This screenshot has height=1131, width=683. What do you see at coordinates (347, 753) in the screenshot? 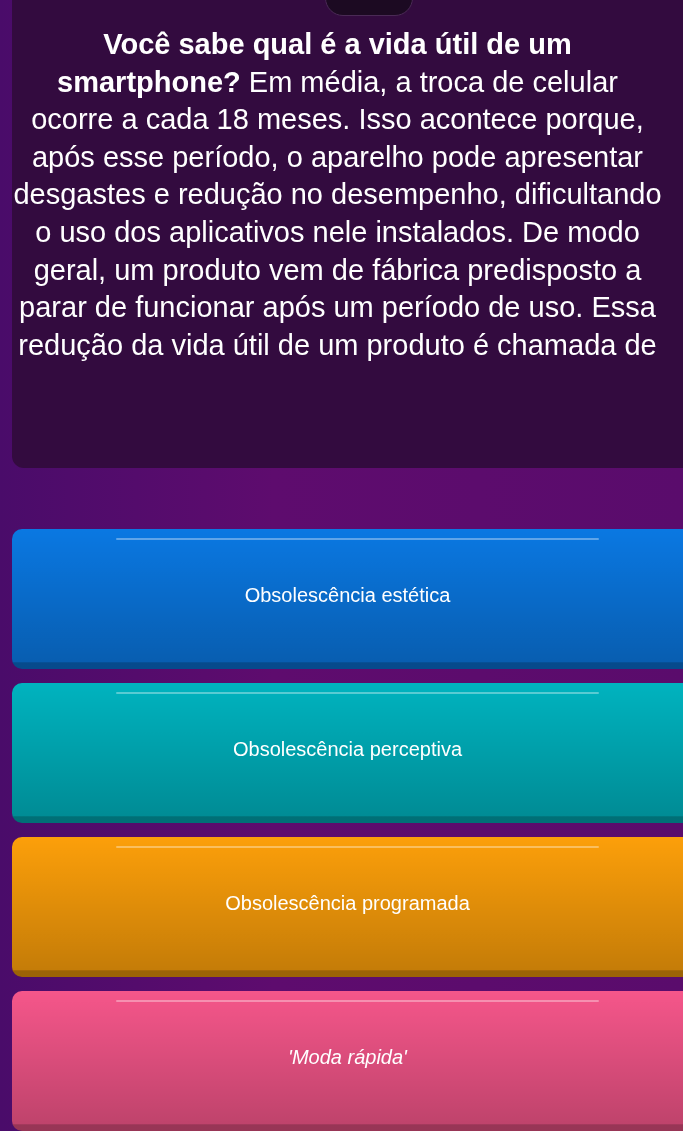
I see `answer-option: Obsolescência perceptiva` at bounding box center [347, 753].